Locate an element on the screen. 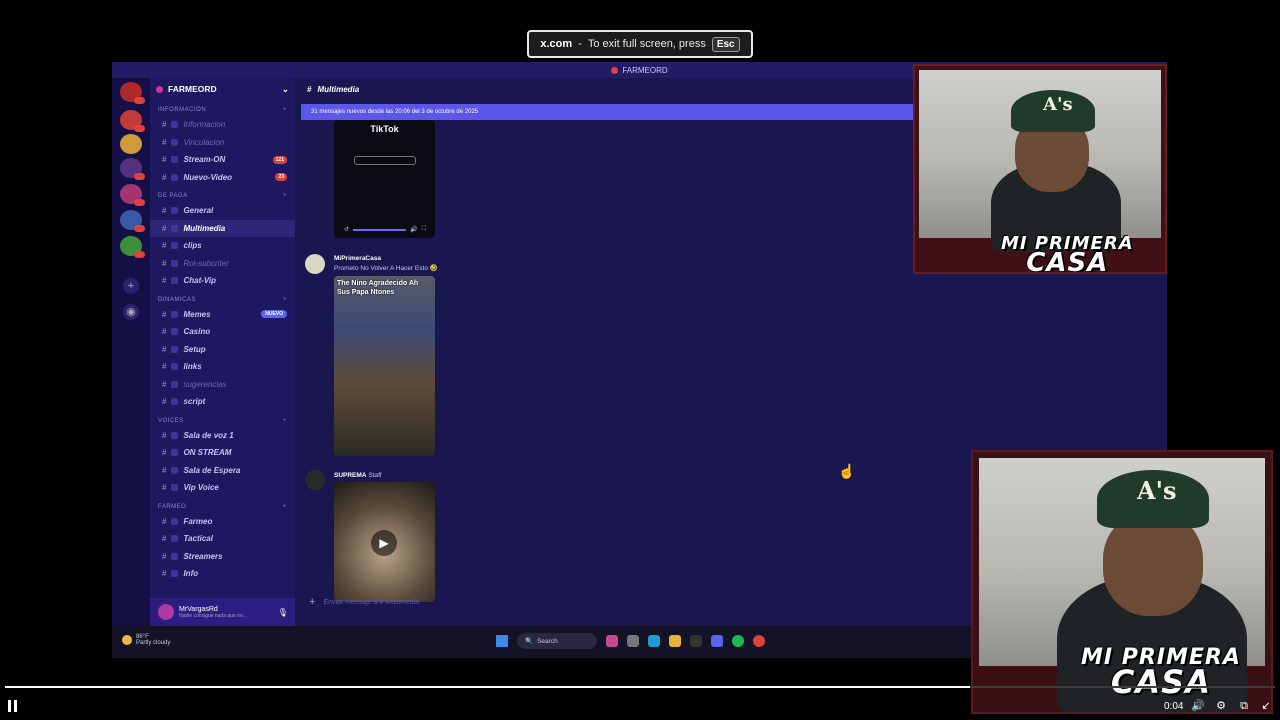 The height and width of the screenshot is (720, 1280). channel-item: # Nuevo-Video 23 is located at coordinates (222, 178).